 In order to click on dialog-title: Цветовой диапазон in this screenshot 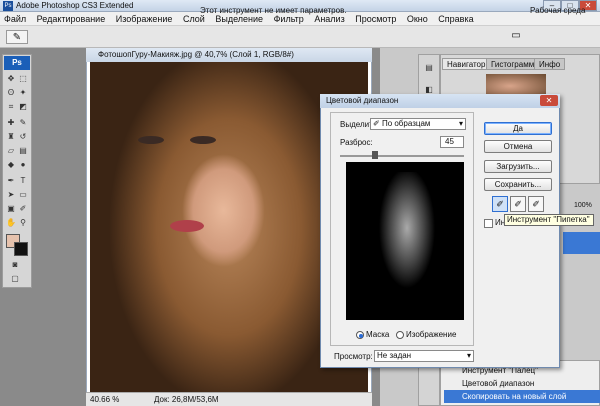, I will do `click(362, 100)`.